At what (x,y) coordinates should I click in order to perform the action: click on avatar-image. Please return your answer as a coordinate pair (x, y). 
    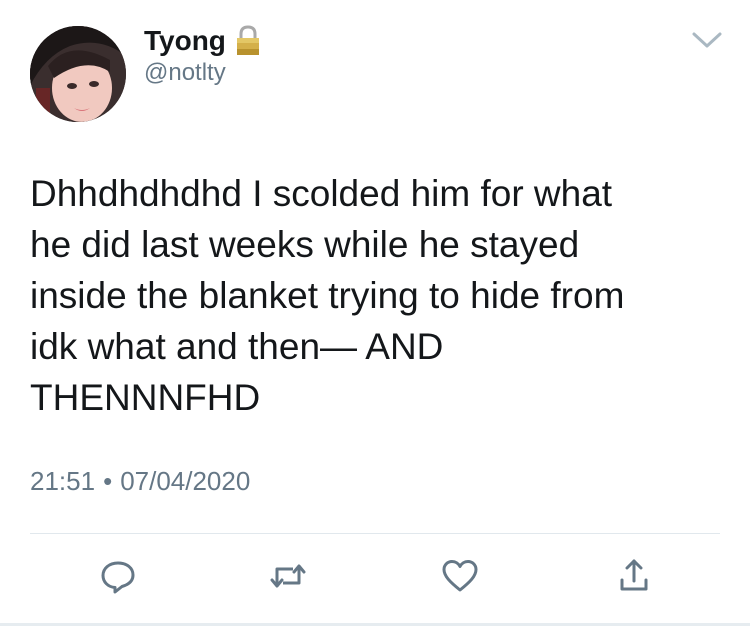
    Looking at the image, I should click on (78, 74).